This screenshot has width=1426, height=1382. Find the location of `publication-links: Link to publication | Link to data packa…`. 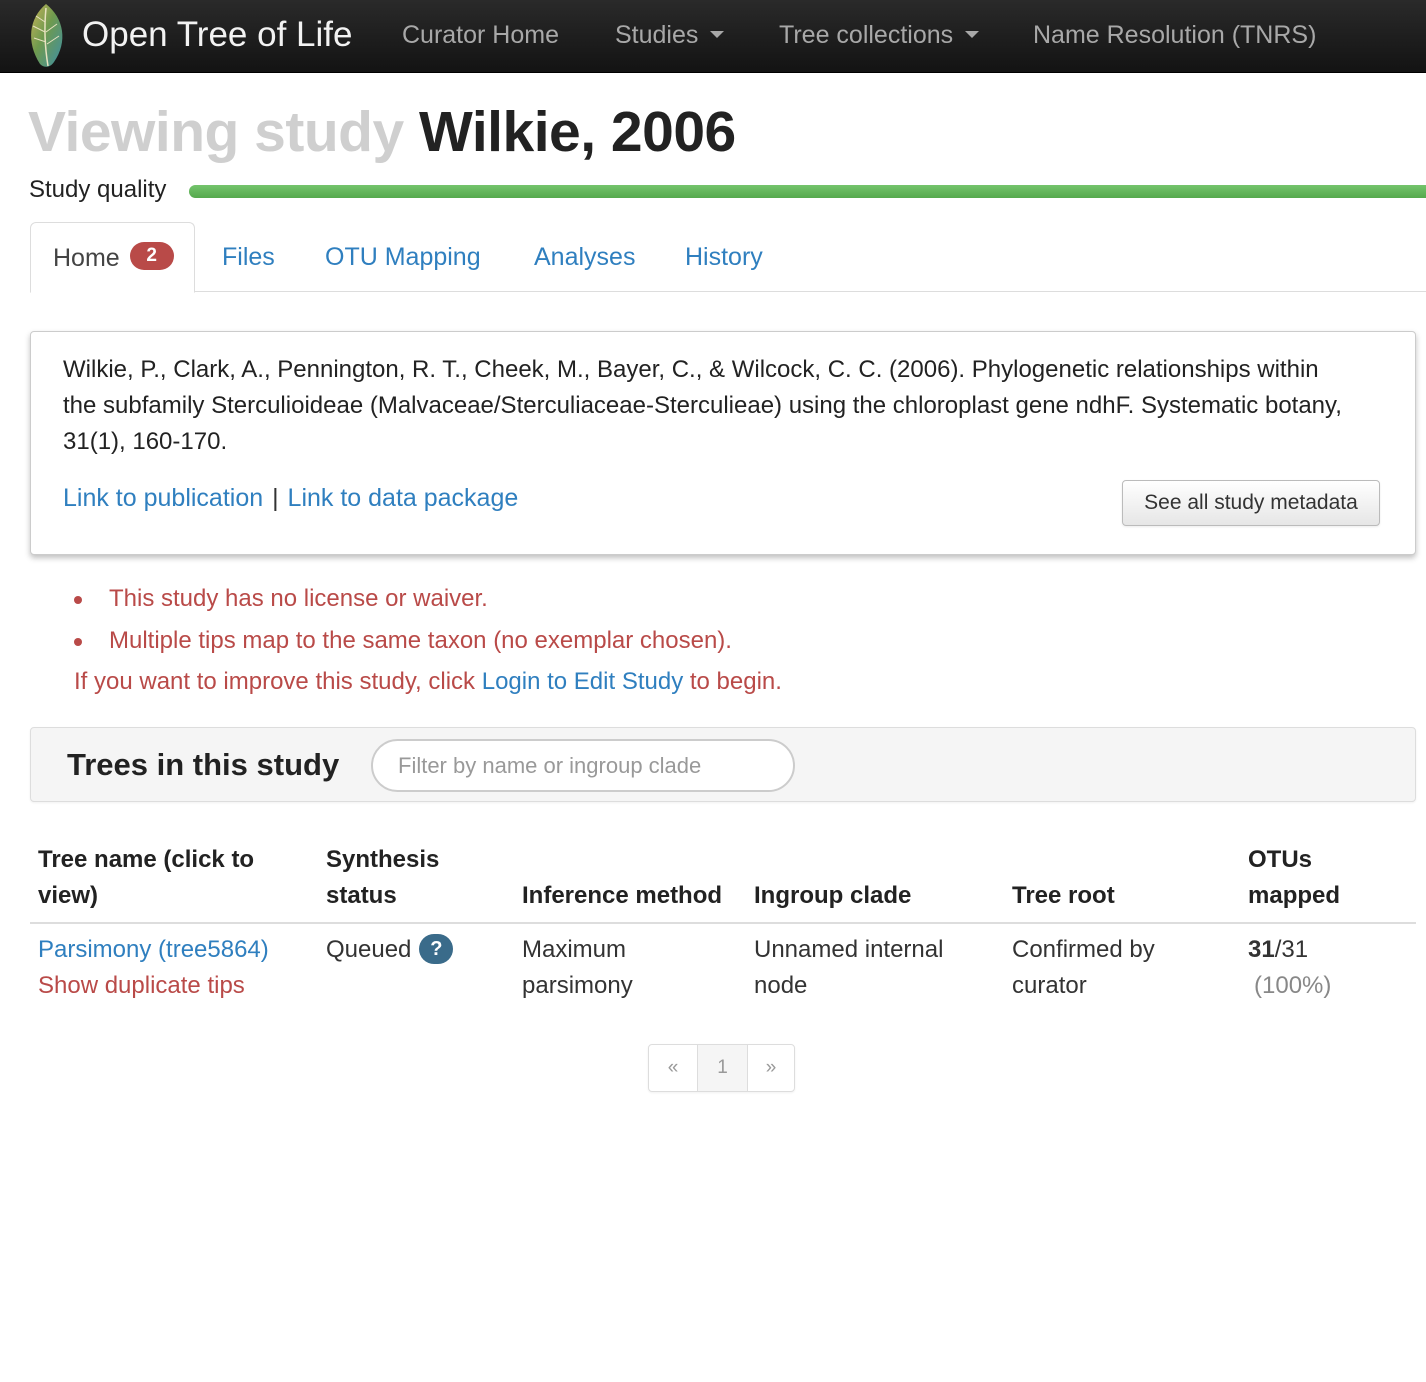

publication-links: Link to publication | Link to data packa… is located at coordinates (290, 498).